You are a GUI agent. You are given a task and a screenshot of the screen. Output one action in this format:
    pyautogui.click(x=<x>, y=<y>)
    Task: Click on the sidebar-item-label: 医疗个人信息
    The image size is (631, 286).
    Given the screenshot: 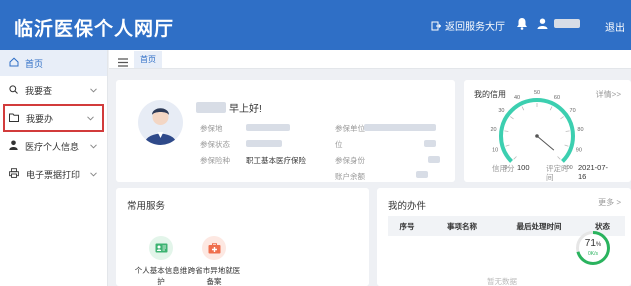 What is the action you would take?
    pyautogui.click(x=52, y=146)
    